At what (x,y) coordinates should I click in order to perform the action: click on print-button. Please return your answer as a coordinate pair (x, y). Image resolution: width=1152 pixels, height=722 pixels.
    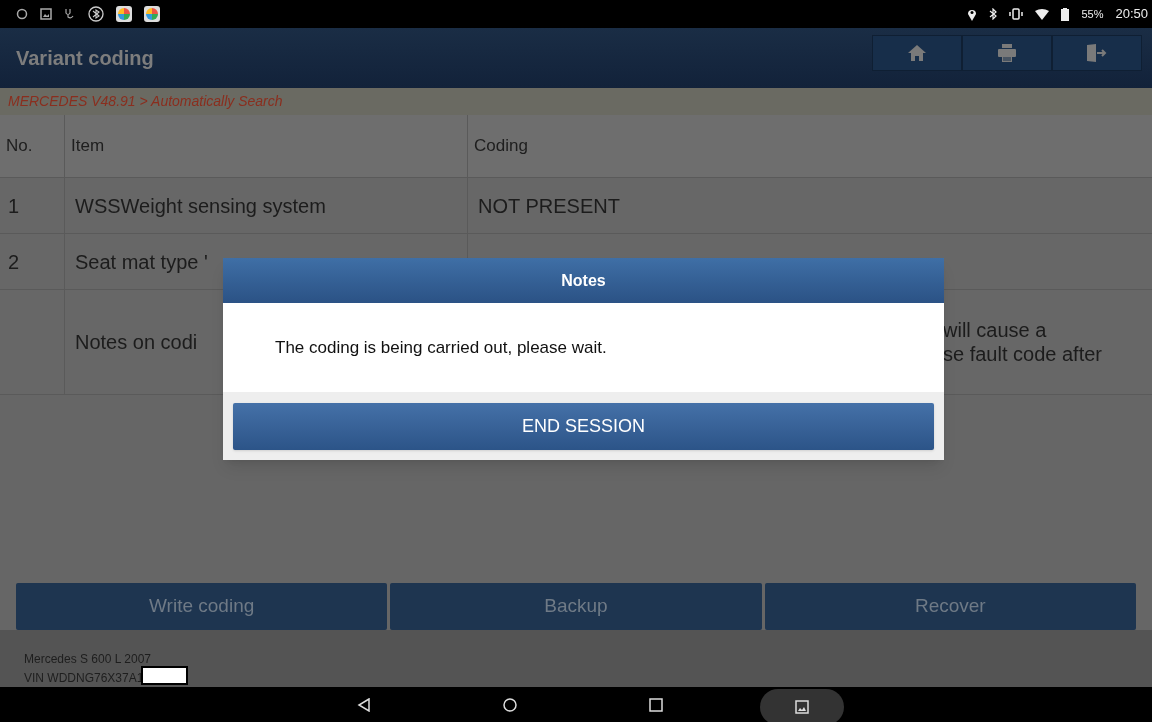
    Looking at the image, I should click on (1007, 53).